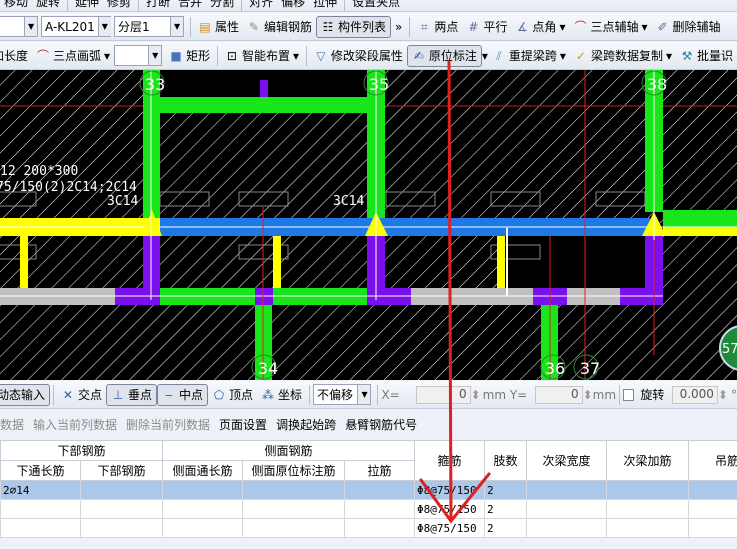  What do you see at coordinates (76, 26) in the screenshot?
I see `component-select: A-KL201 ▼` at bounding box center [76, 26].